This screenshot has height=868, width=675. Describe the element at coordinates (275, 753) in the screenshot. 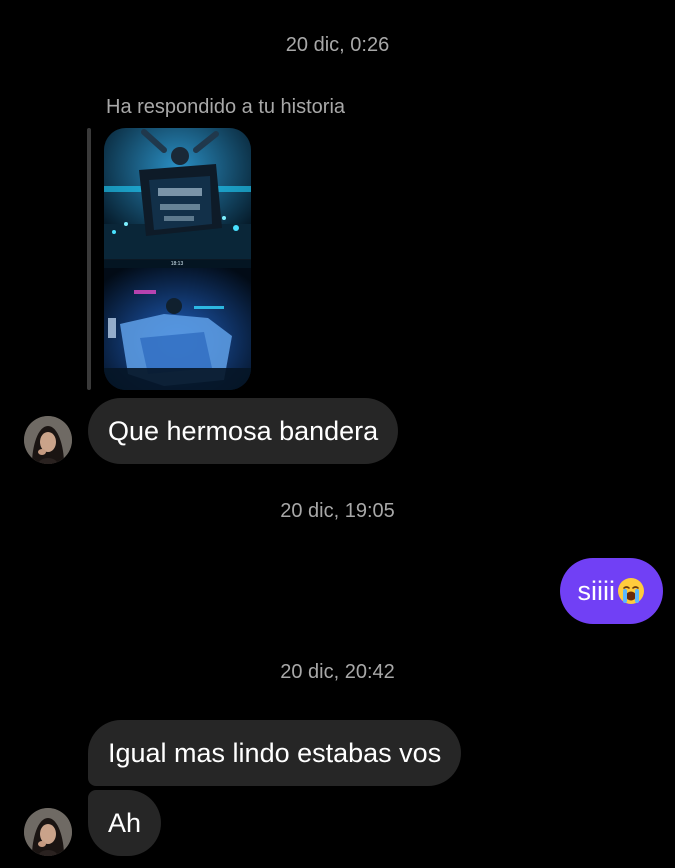

I see `message-bubble-incoming: Igual mas lindo estabas vos` at that location.